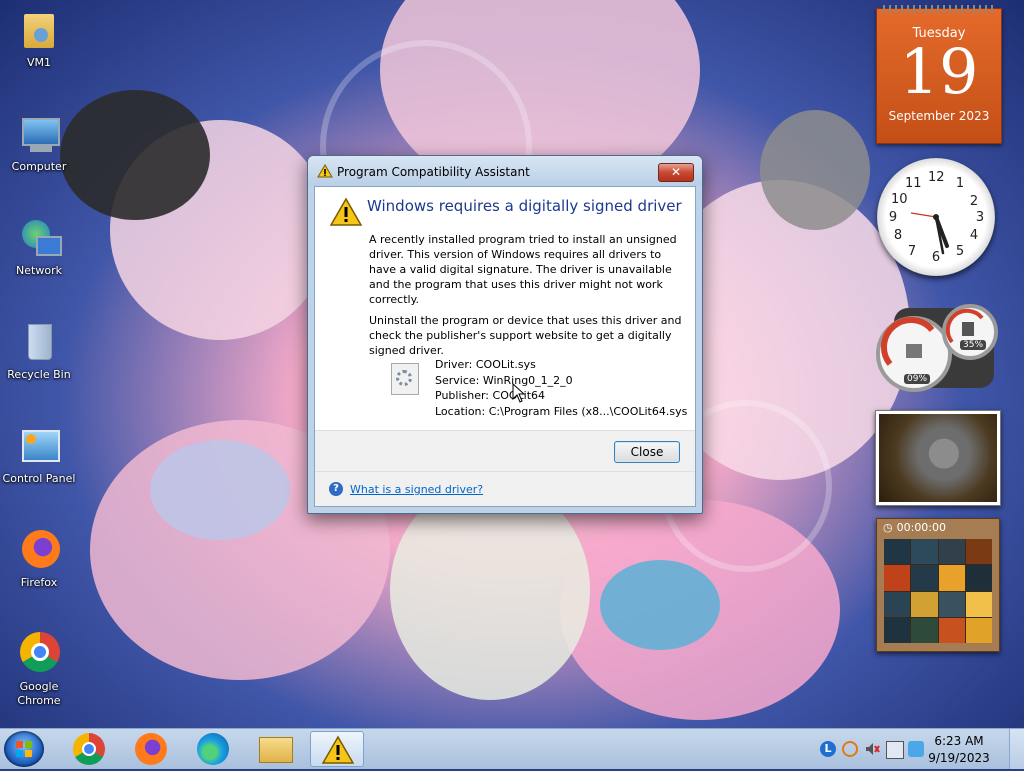 Image resolution: width=1024 pixels, height=771 pixels. I want to click on taskbar-compatibility-assistant, so click(337, 749).